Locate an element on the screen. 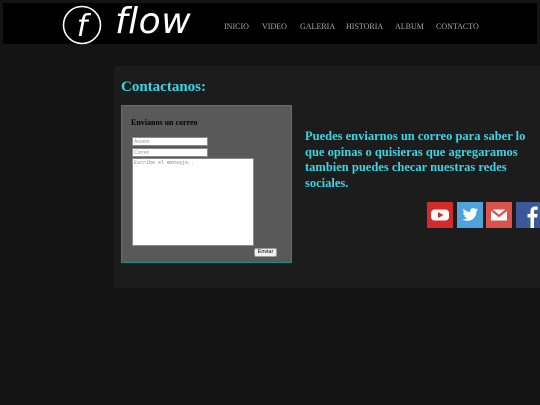 This screenshot has width=540, height=405. facebook-icon is located at coordinates (528, 215).